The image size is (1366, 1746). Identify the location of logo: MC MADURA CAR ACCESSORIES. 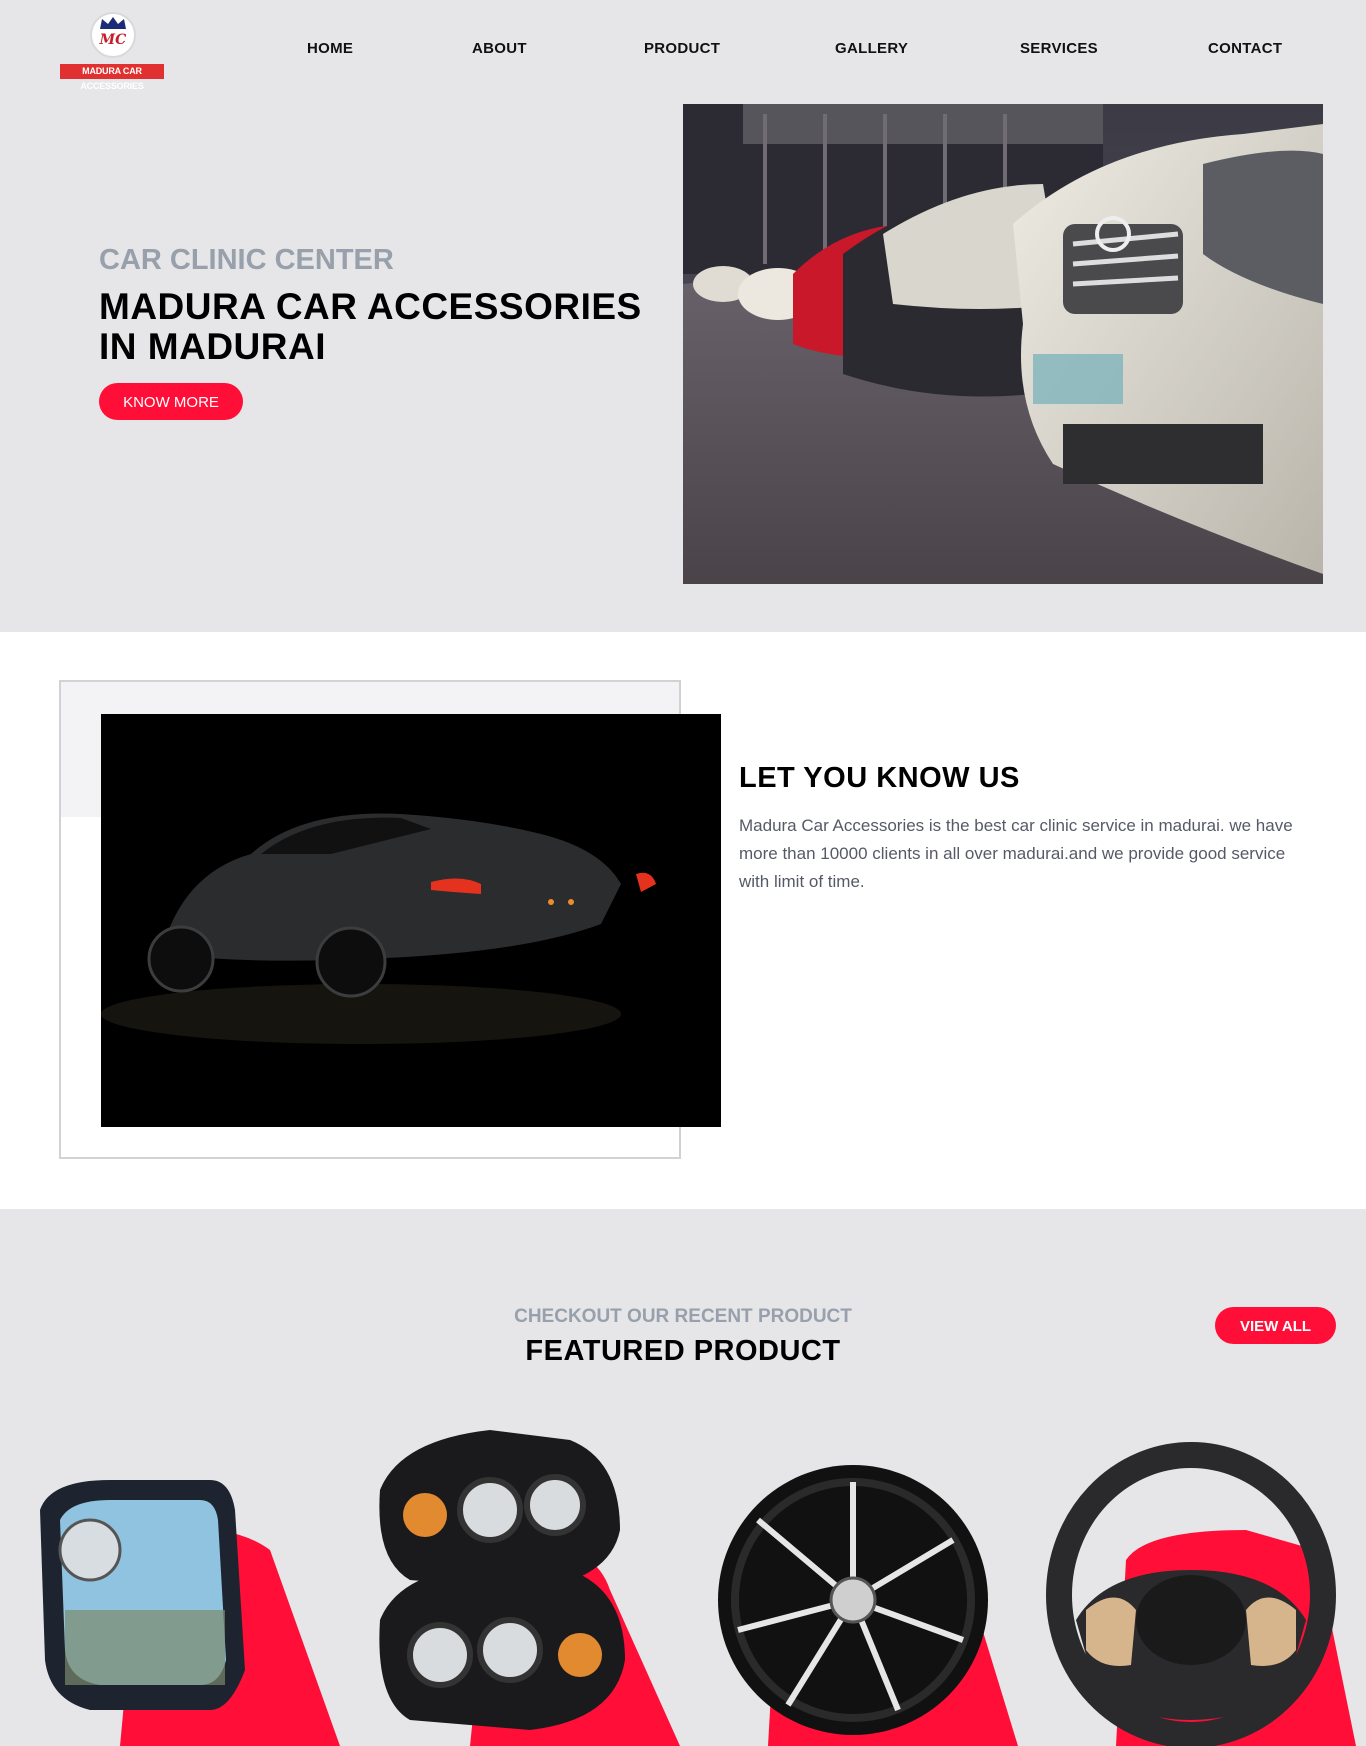
(112, 51).